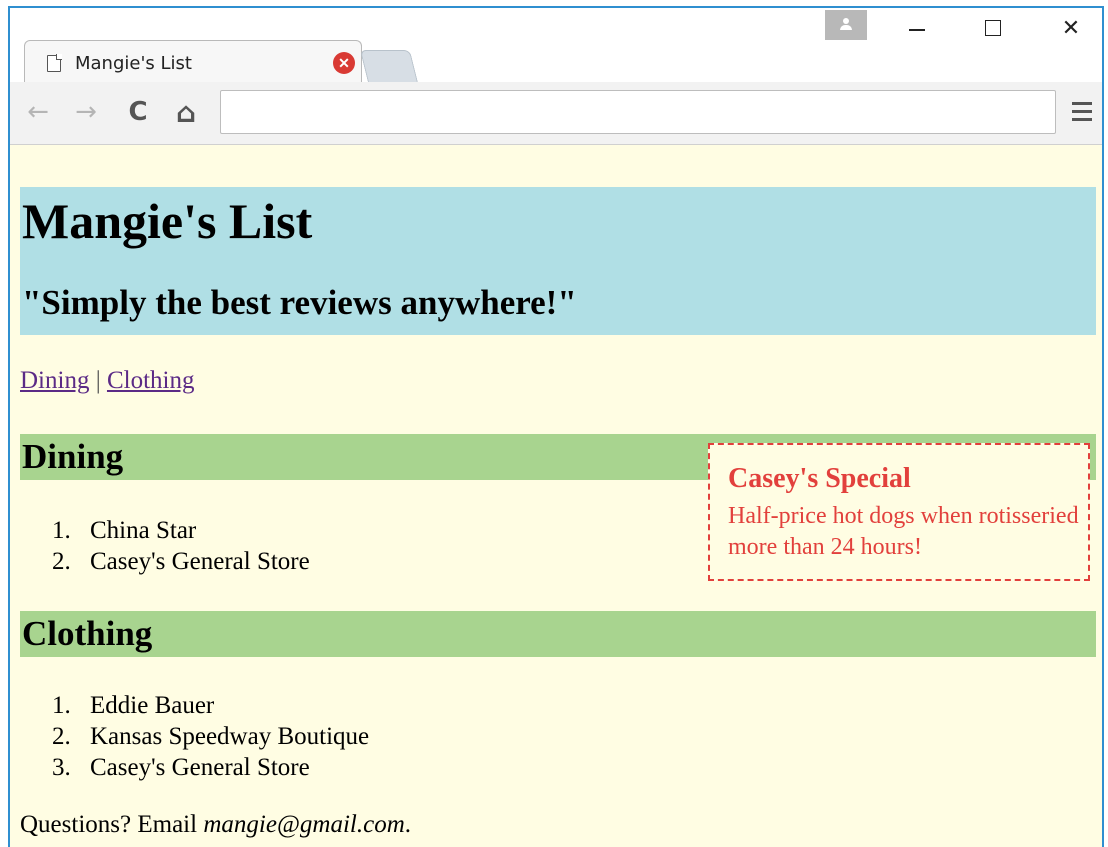 This screenshot has height=847, width=1108. Describe the element at coordinates (638, 112) in the screenshot. I see `address-bar` at that location.